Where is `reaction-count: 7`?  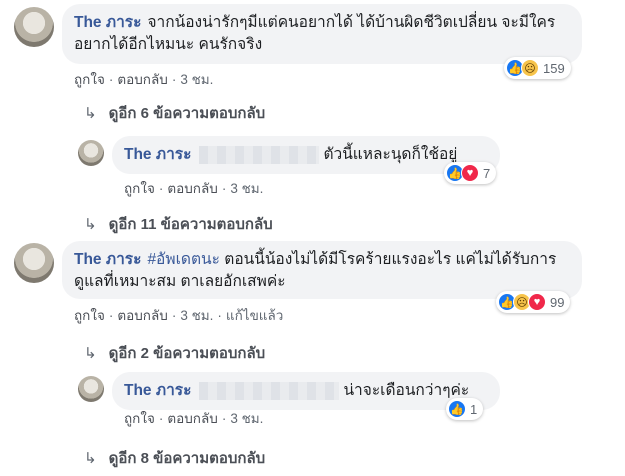 reaction-count: 7 is located at coordinates (487, 173).